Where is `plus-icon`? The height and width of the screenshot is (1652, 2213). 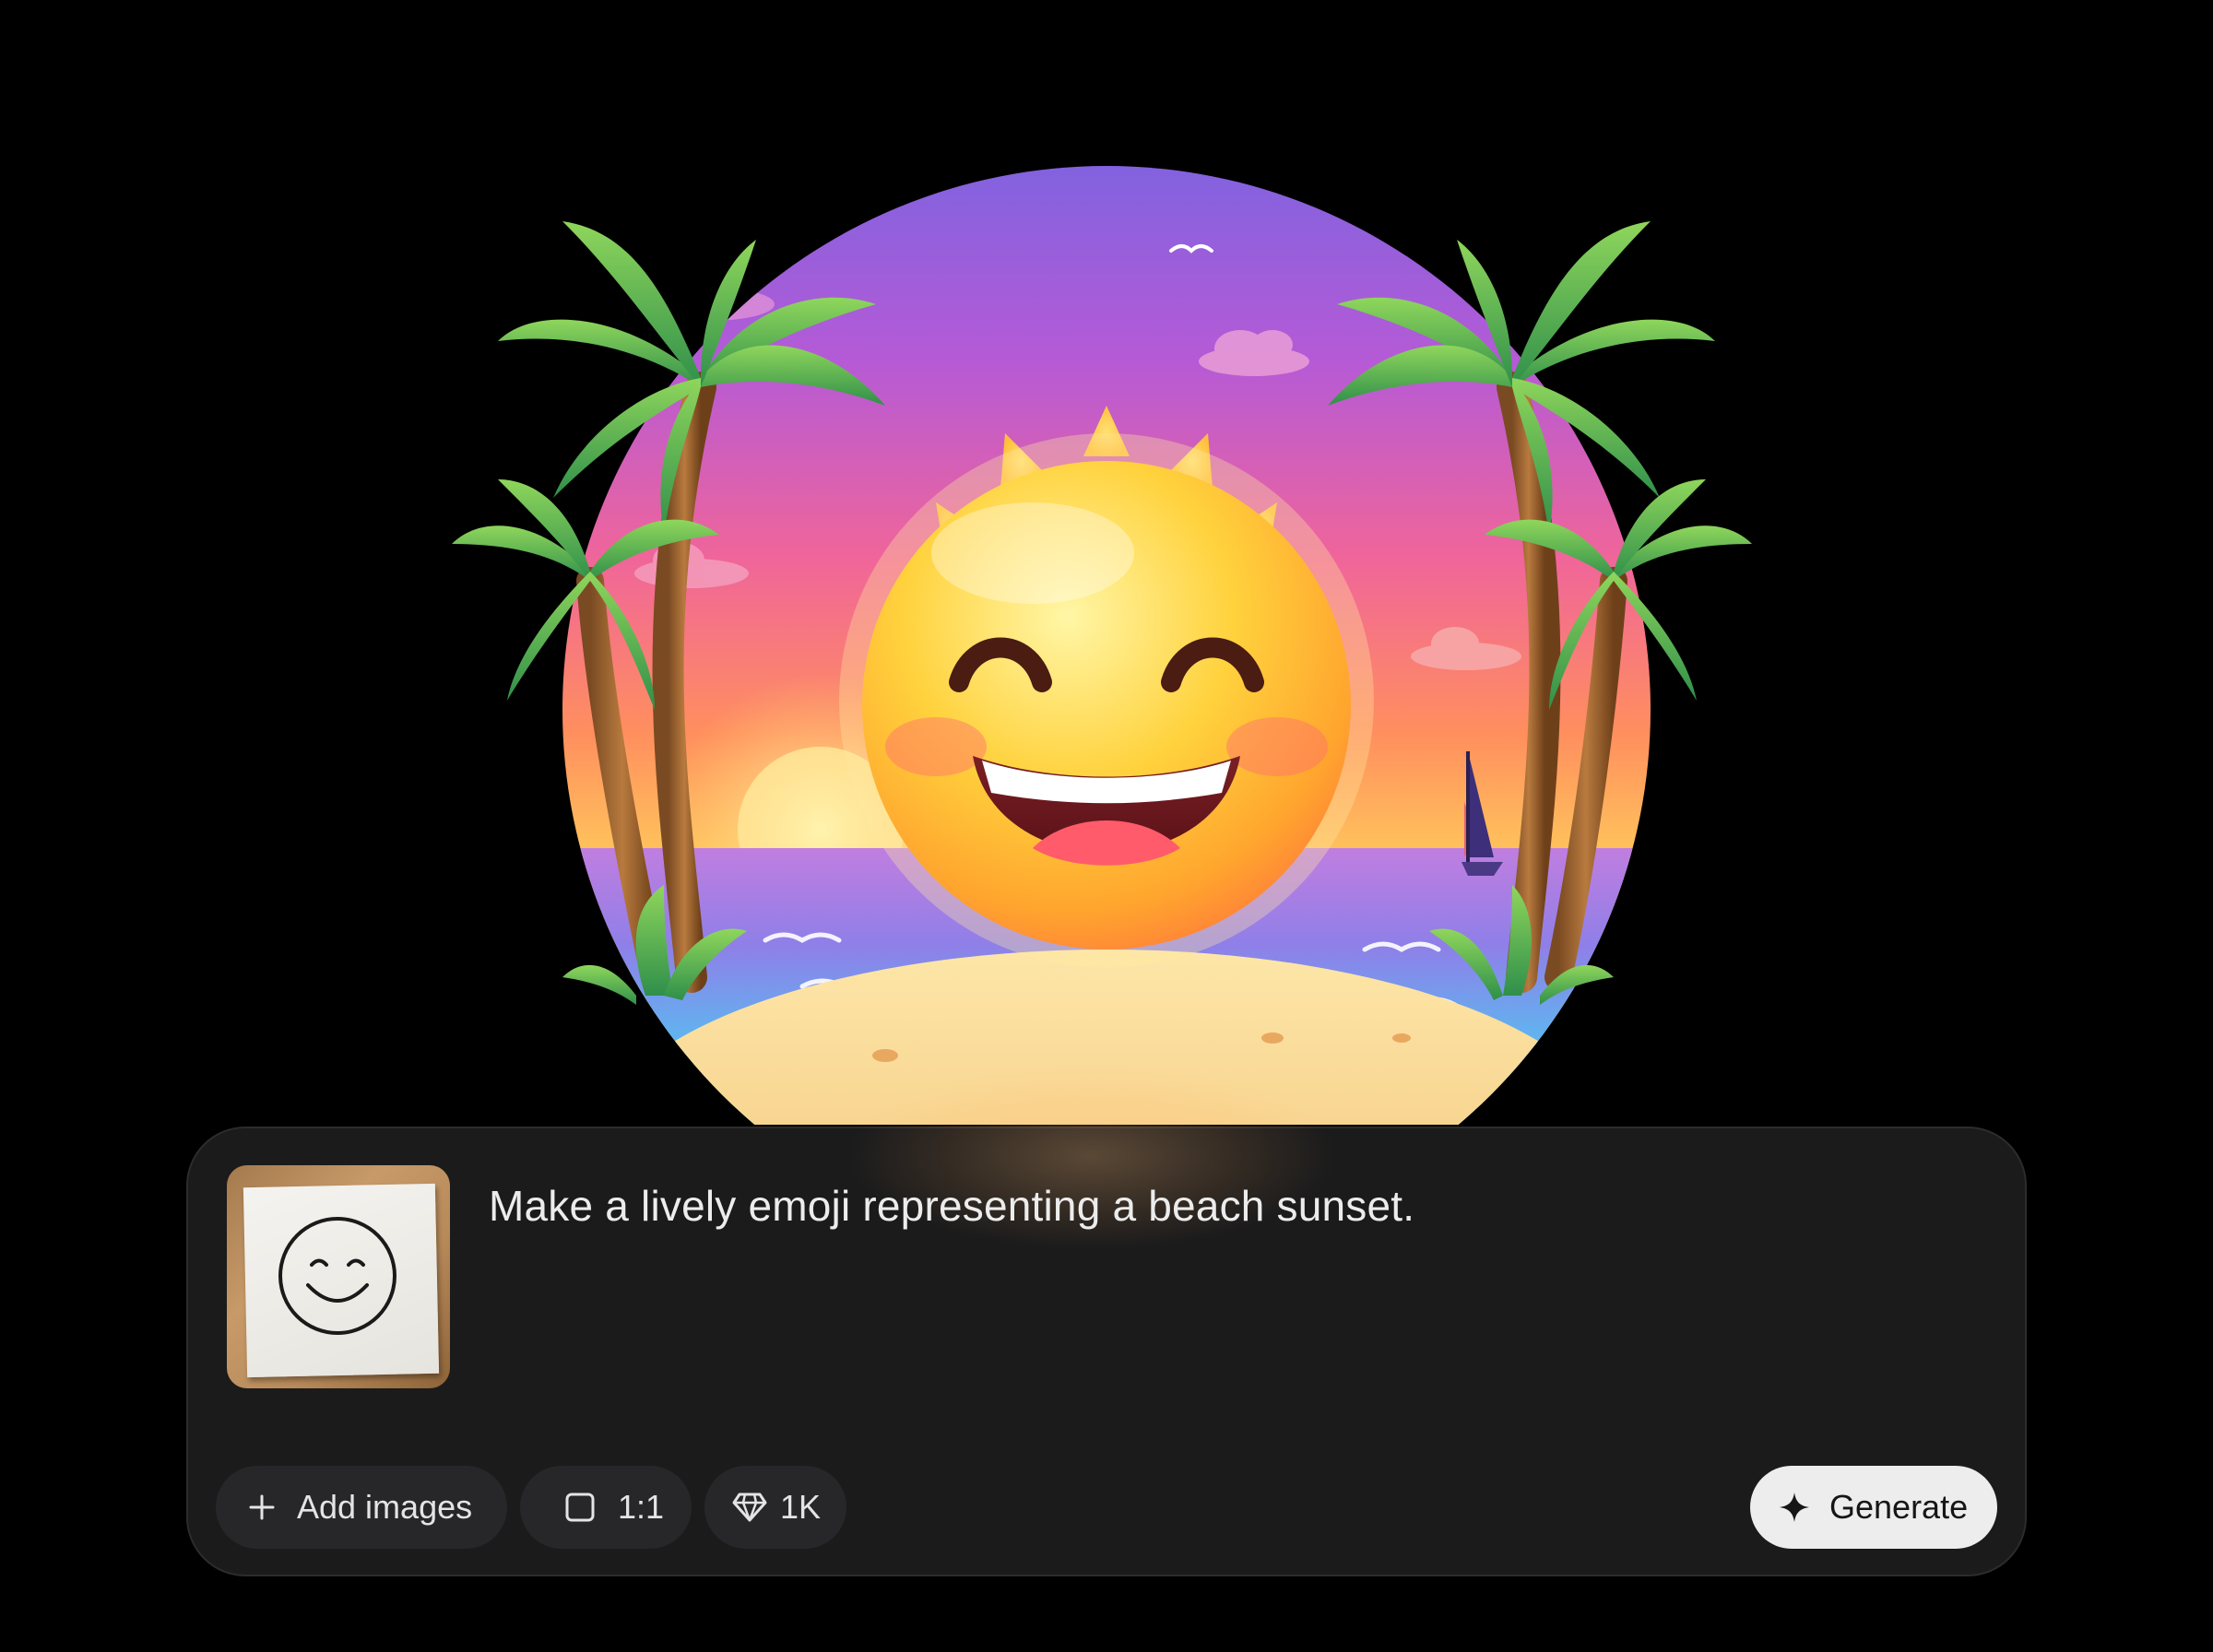
plus-icon is located at coordinates (262, 1507).